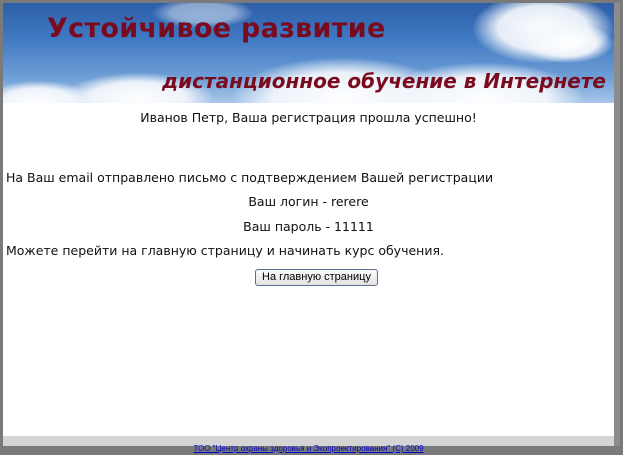  What do you see at coordinates (384, 81) in the screenshot?
I see `site-subtitle: дистанционное обучение в Интернете` at bounding box center [384, 81].